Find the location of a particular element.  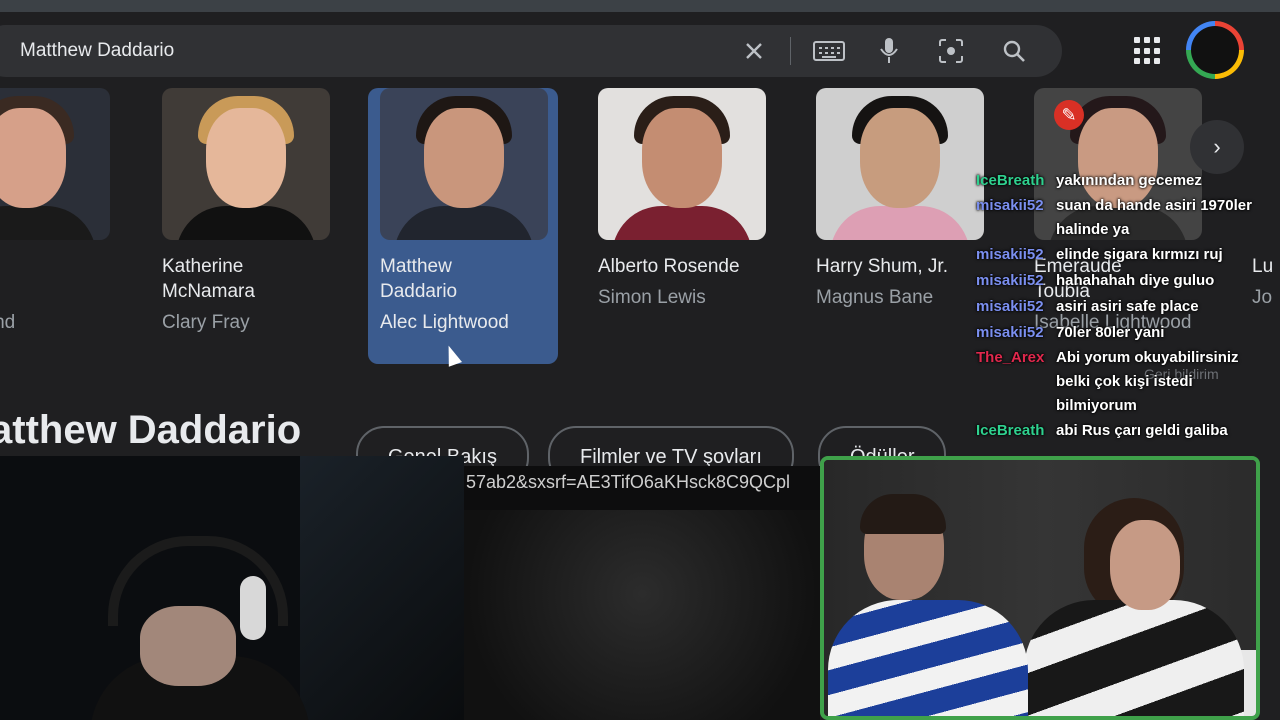

chat-text: elinde sigara kırmızı ruj is located at coordinates (1139, 254).